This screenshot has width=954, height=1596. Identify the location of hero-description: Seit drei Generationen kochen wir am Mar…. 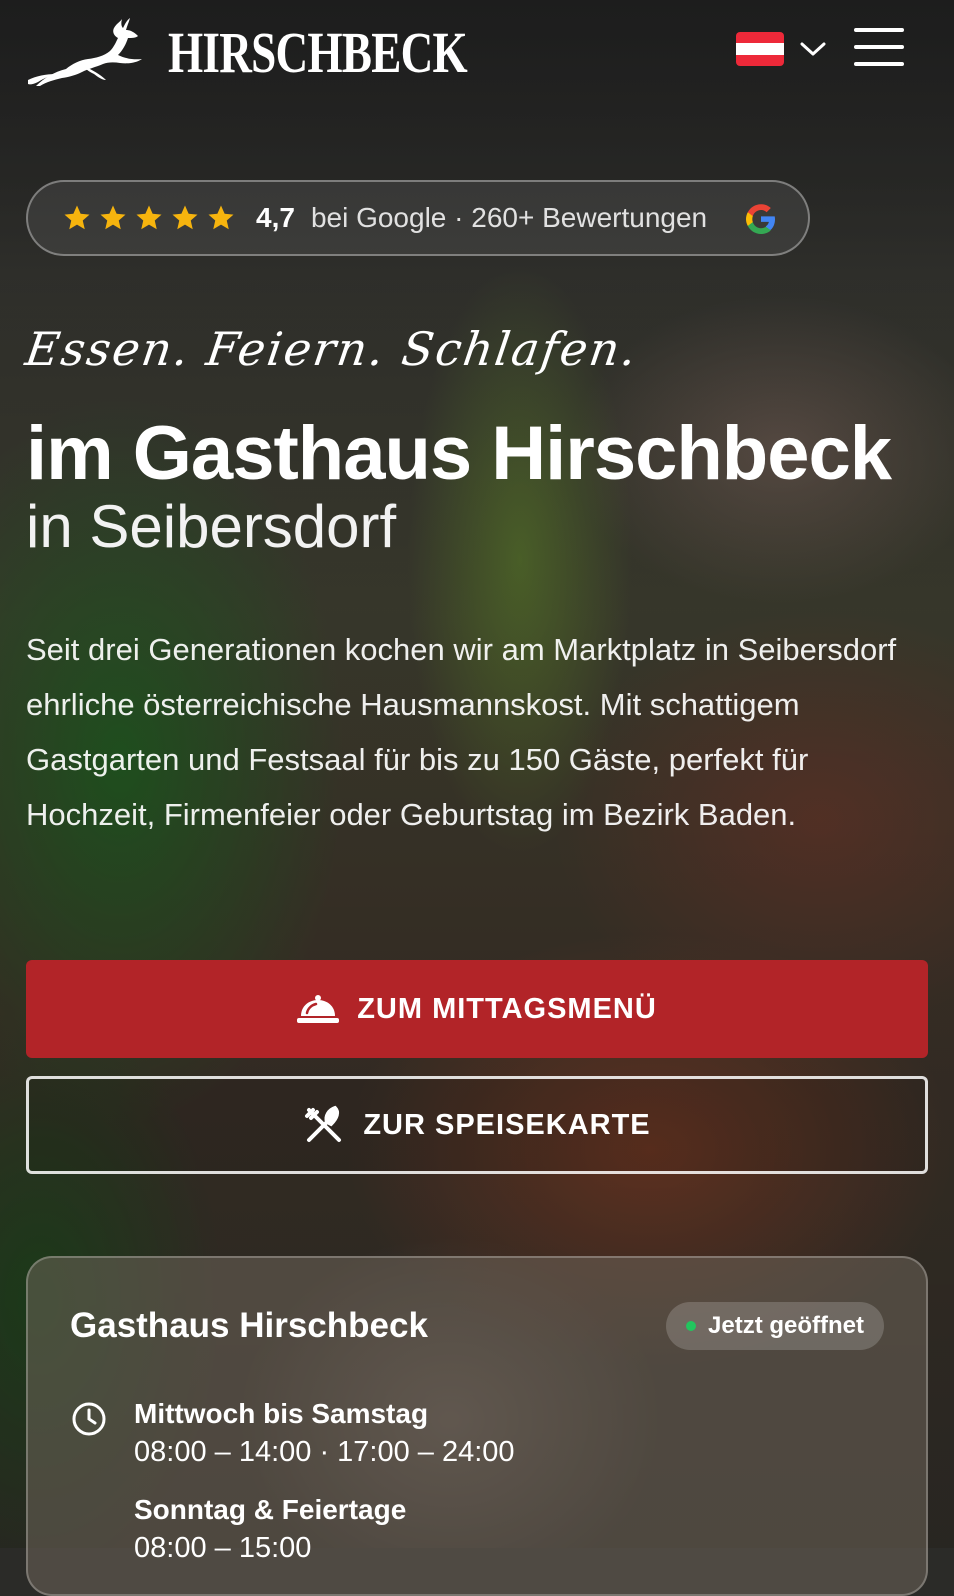
(461, 732).